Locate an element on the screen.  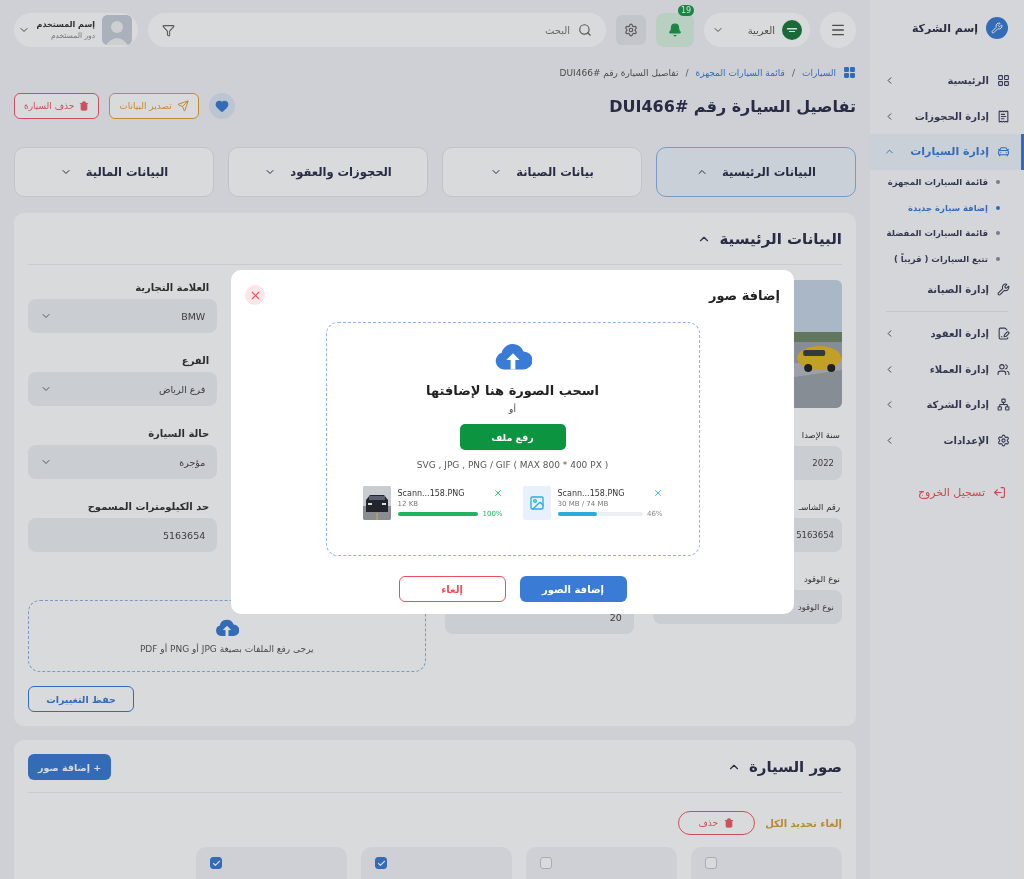
section-title: البيانات الرئيسية is located at coordinates (780, 238).